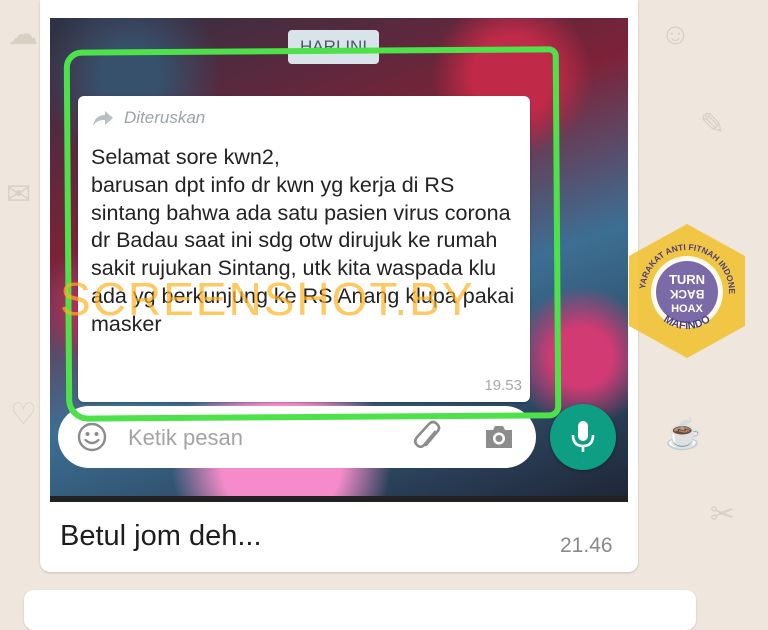 This screenshot has height=630, width=768. I want to click on watermark-text: SCREENSHOT.BY, so click(267, 299).